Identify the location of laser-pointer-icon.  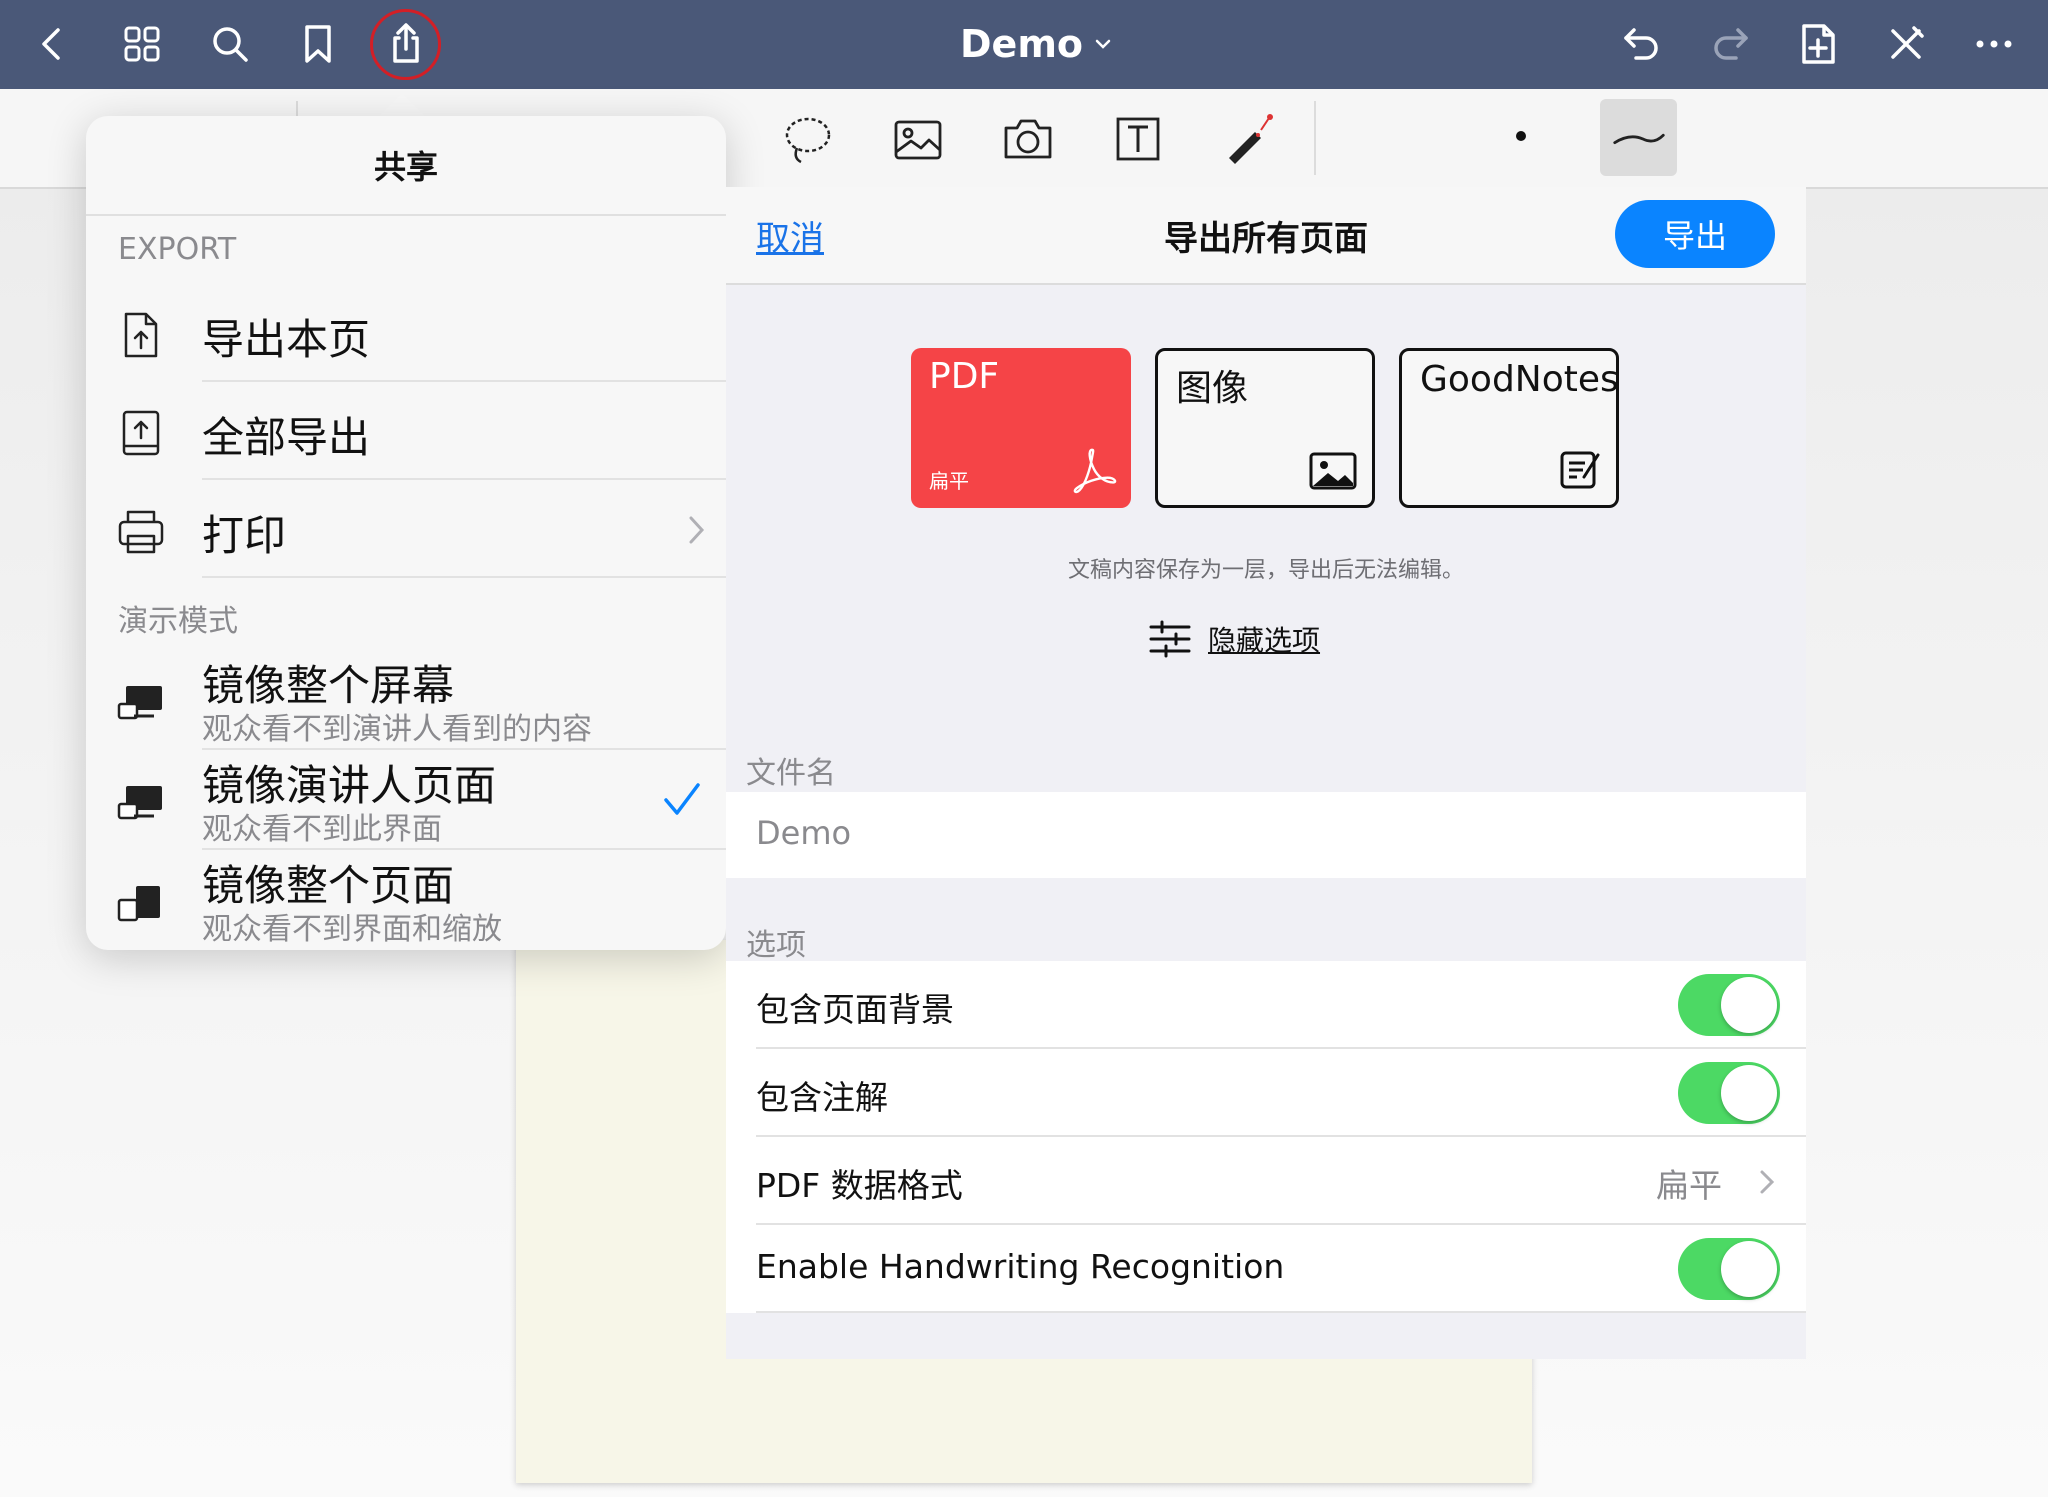
(1248, 139).